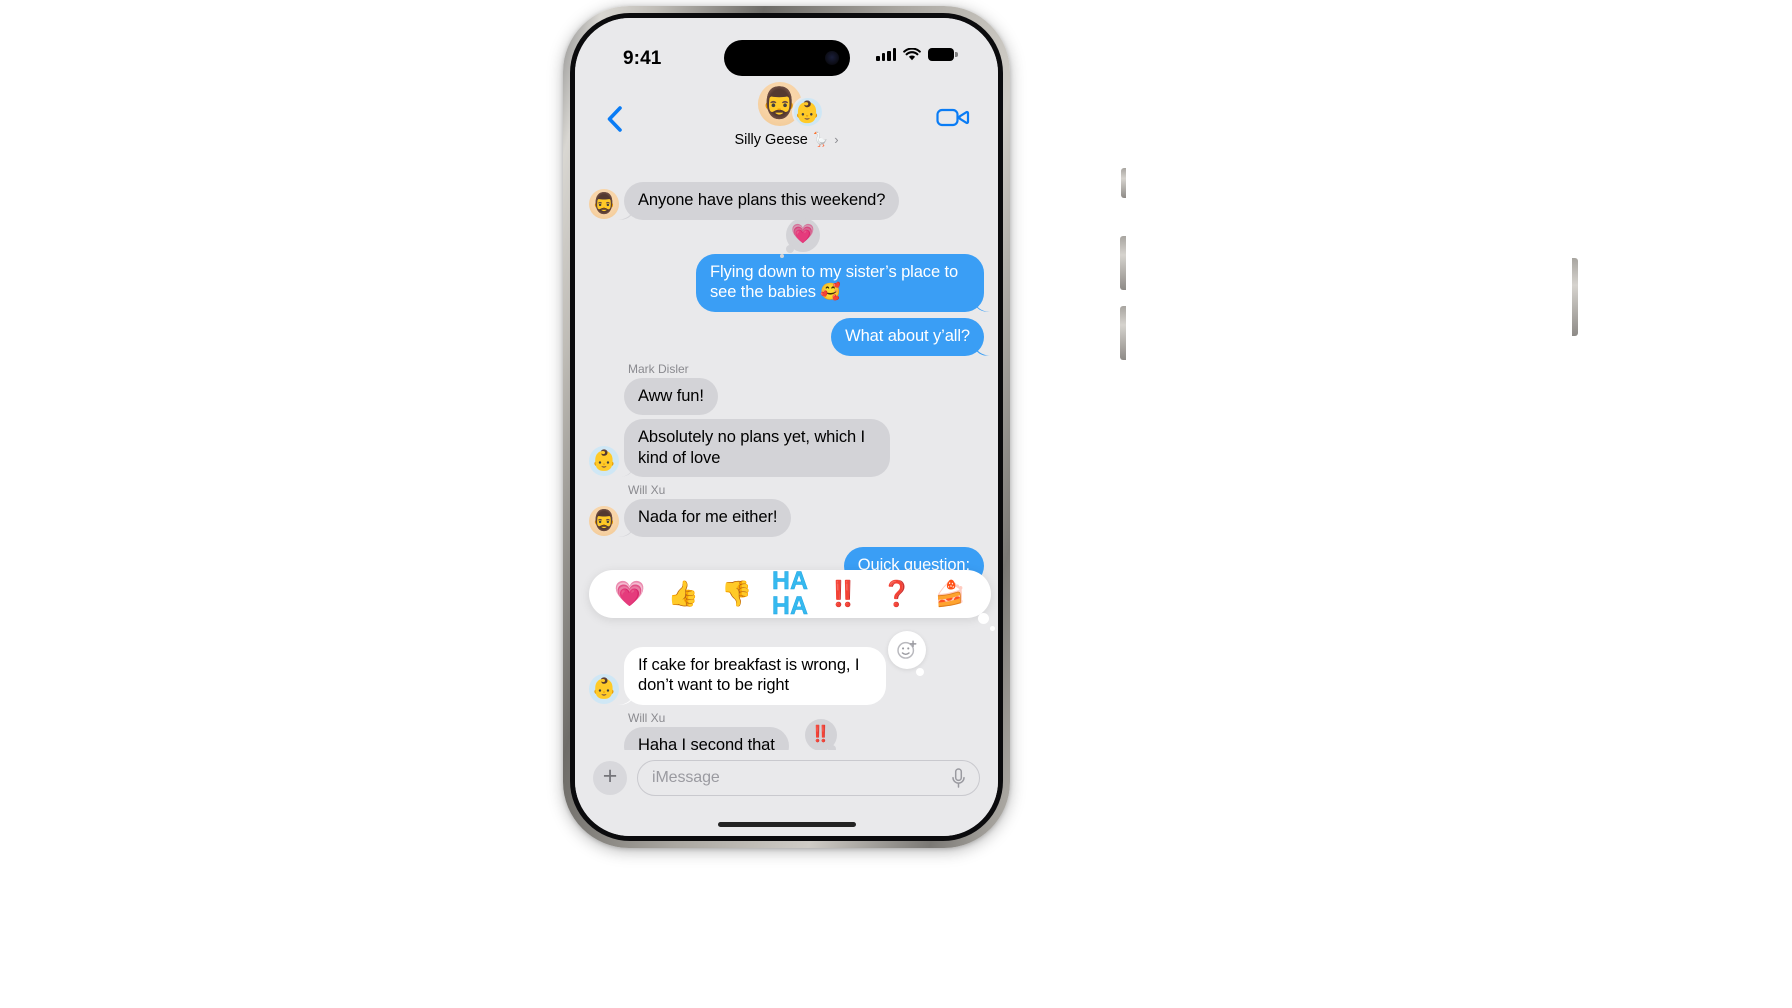 The image size is (1792, 1008). Describe the element at coordinates (836, 139) in the screenshot. I see `chevron-right-icon: ›` at that location.